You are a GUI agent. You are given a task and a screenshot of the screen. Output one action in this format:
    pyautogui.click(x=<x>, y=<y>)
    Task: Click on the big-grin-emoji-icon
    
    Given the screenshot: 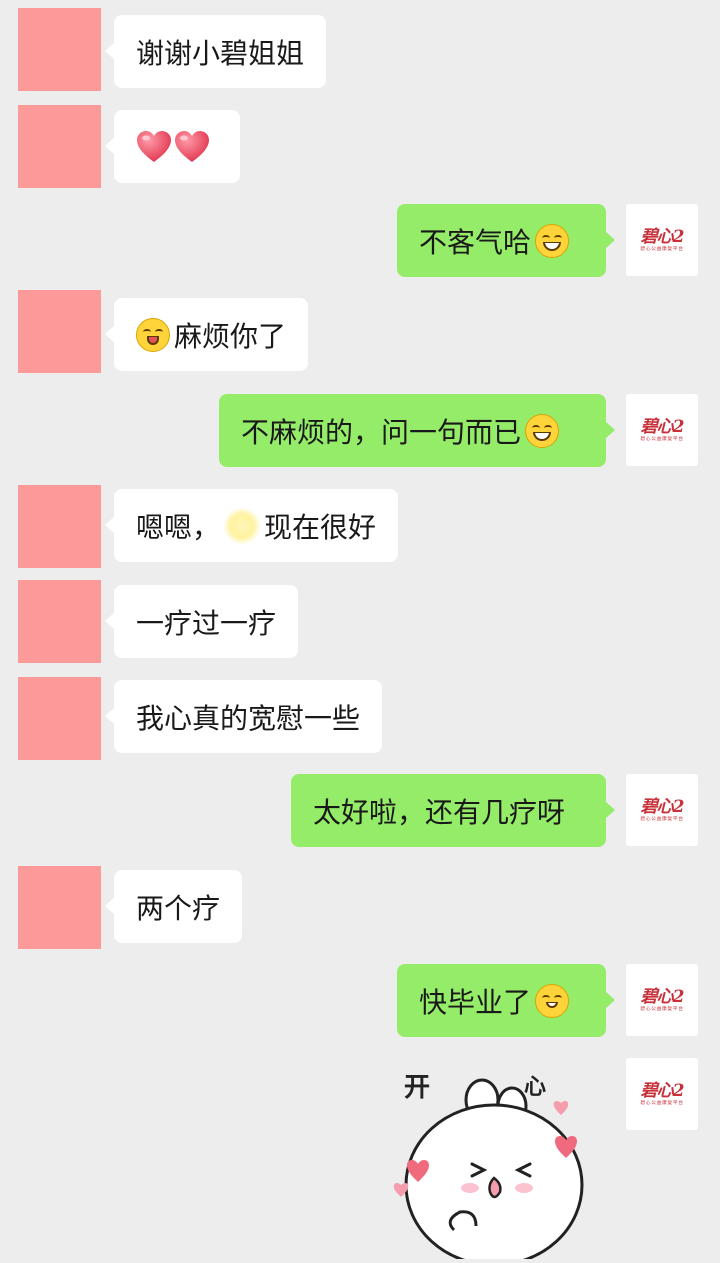 What is the action you would take?
    pyautogui.click(x=542, y=430)
    